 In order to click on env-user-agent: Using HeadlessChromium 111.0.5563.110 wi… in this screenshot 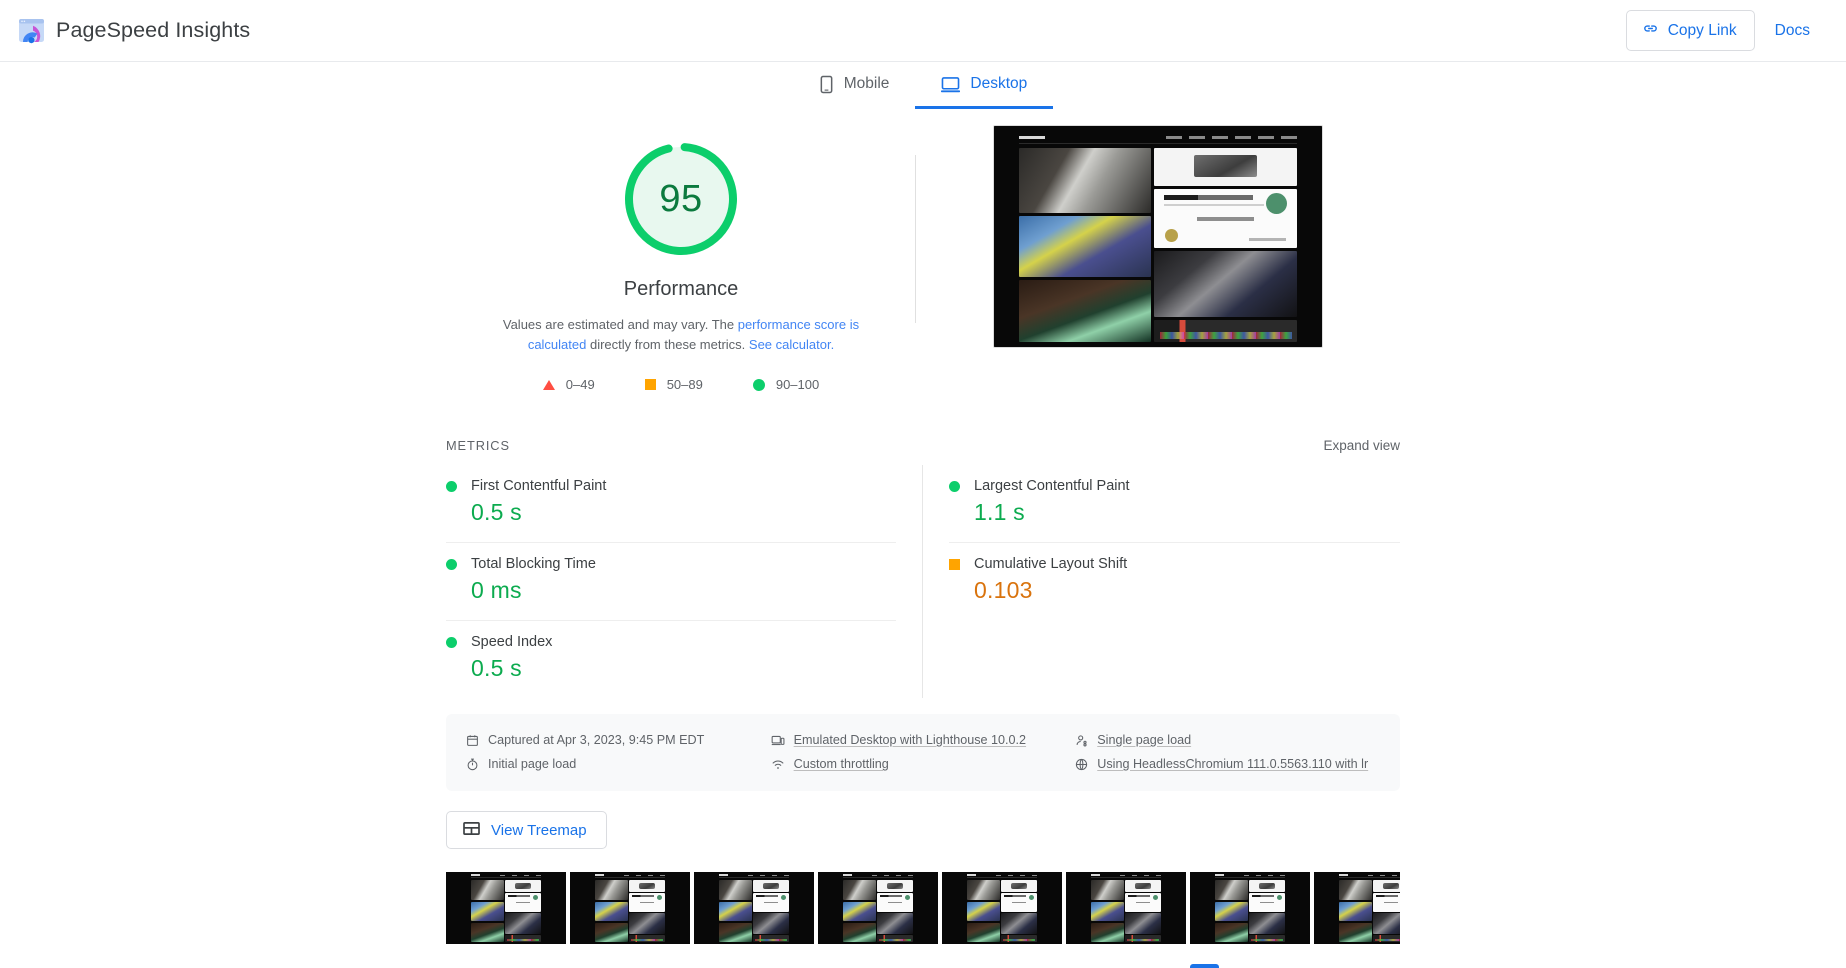, I will do `click(1227, 764)`.